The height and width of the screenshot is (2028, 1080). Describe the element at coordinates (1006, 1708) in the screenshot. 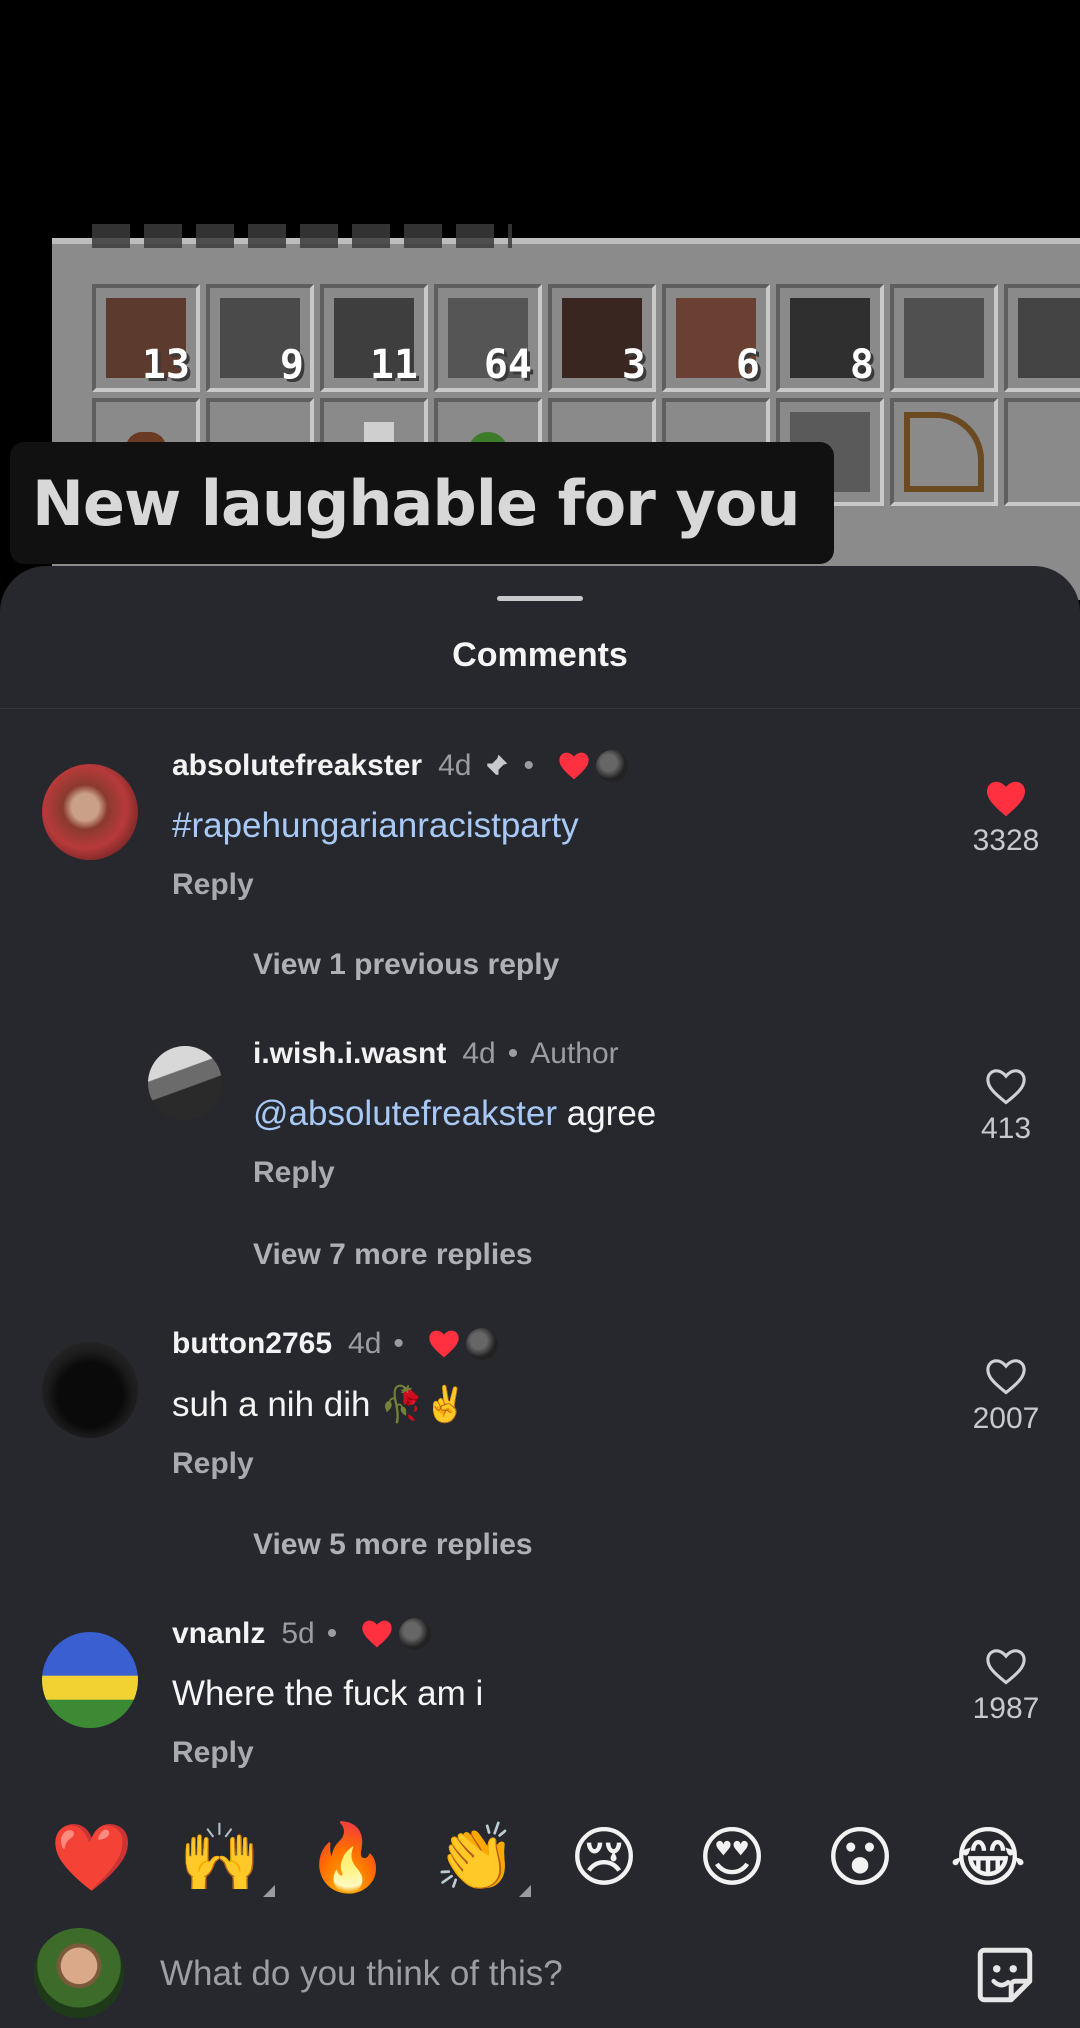

I see `like-count: 1987` at that location.